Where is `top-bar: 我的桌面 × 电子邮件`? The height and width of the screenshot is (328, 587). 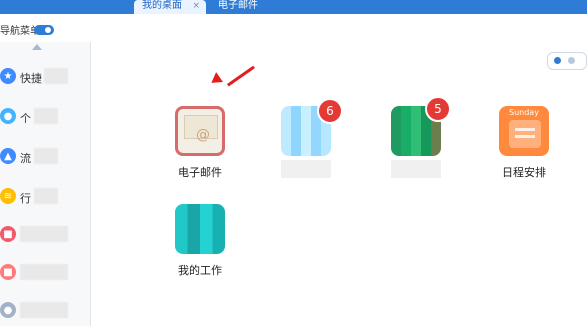 top-bar: 我的桌面 × 电子邮件 is located at coordinates (293, 7).